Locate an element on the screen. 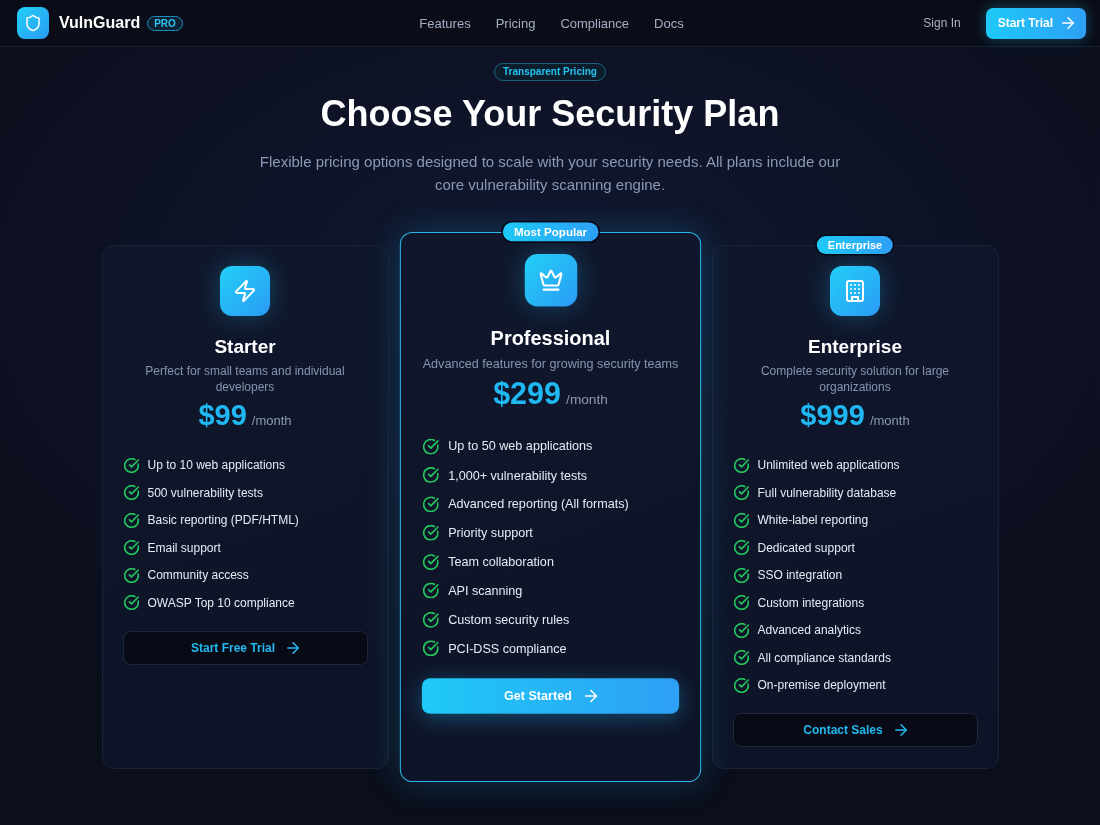 This screenshot has width=1100, height=825. crown-icon is located at coordinates (550, 280).